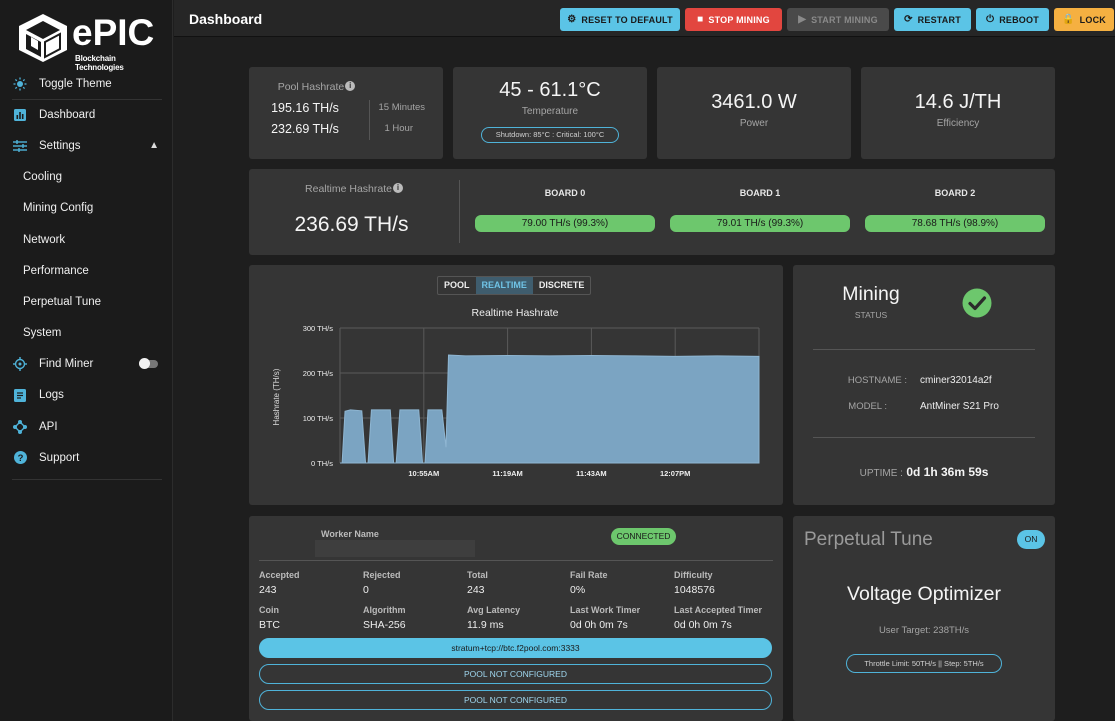 The width and height of the screenshot is (1115, 721). I want to click on sidebar-item-mining-config: Mining Config, so click(86, 208).